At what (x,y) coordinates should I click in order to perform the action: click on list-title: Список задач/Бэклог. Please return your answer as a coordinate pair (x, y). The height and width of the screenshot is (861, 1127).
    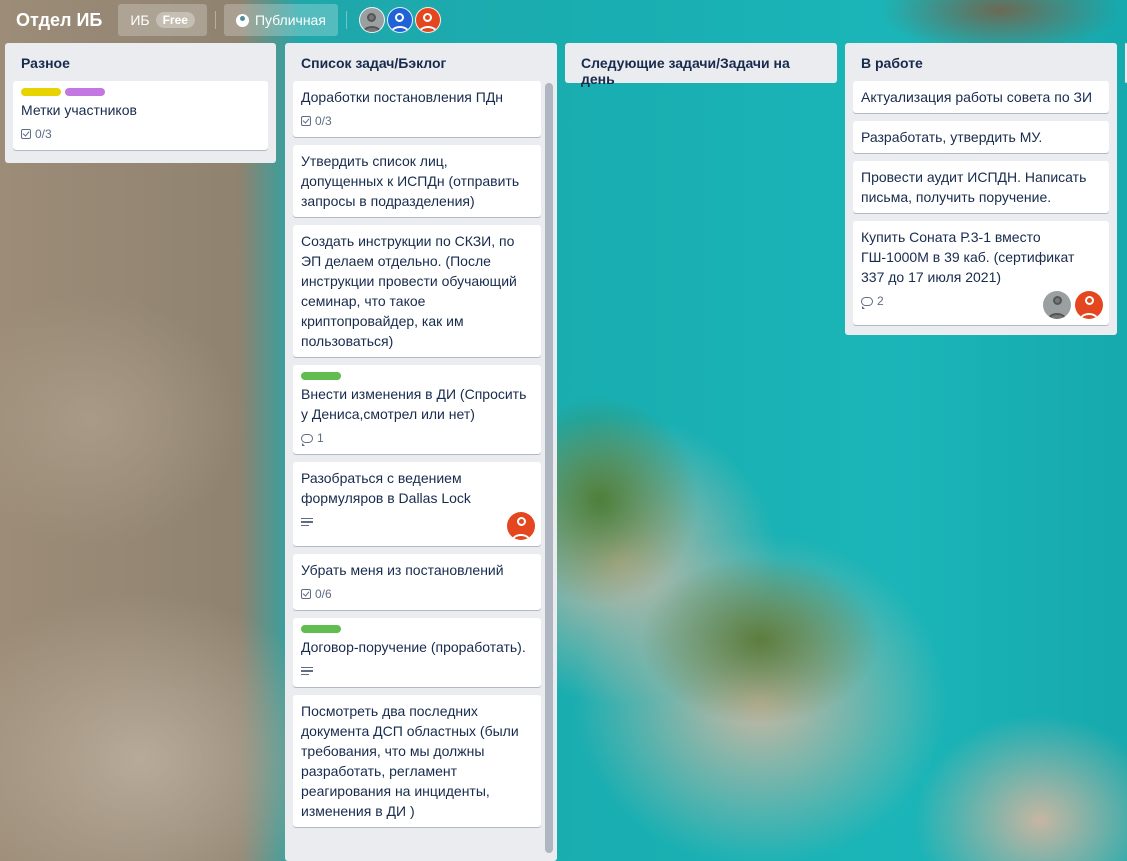
    Looking at the image, I should click on (417, 62).